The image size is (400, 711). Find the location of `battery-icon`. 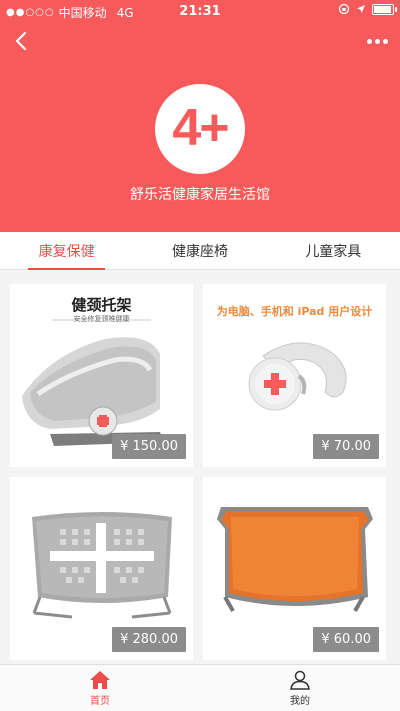

battery-icon is located at coordinates (384, 9).